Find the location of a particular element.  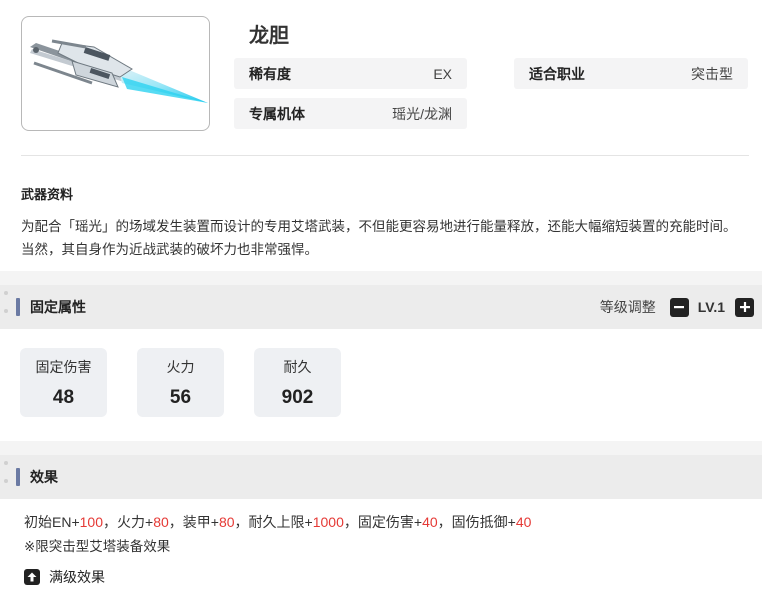

effect-item: 初始EN+100， is located at coordinates (70, 522).